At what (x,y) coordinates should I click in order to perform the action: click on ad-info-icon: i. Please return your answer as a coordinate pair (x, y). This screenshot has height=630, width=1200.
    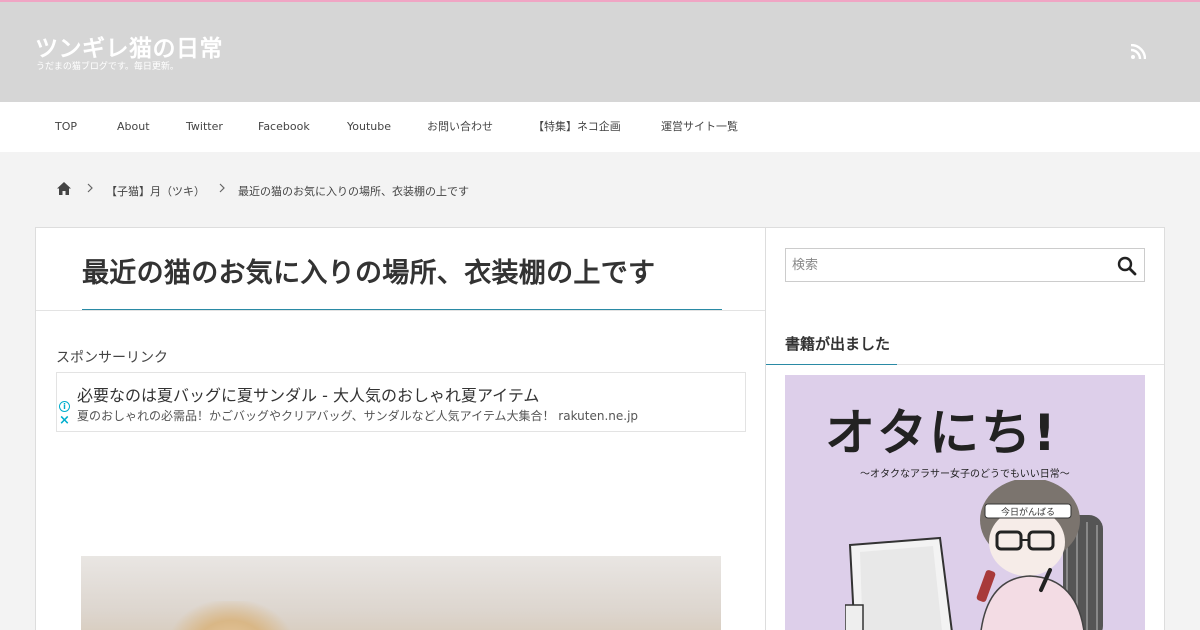
    Looking at the image, I should click on (64, 406).